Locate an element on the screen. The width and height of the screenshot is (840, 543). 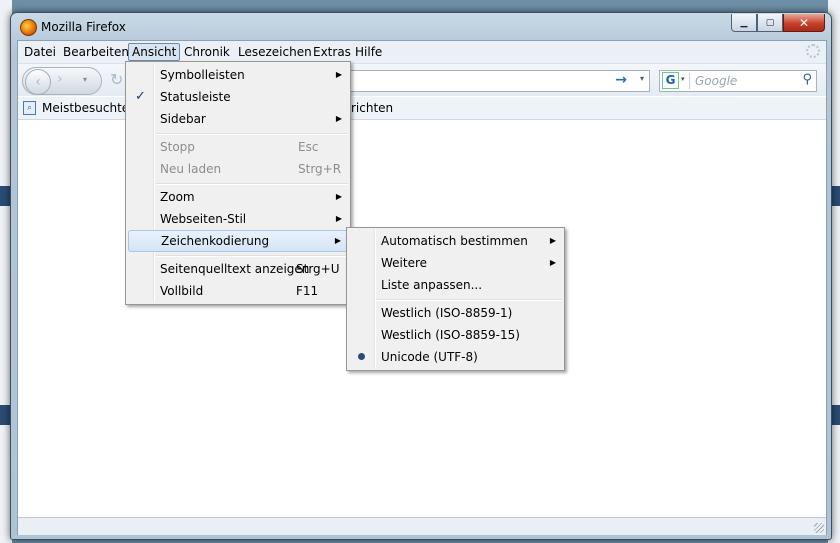
search-placeholder: Google is located at coordinates (716, 81).